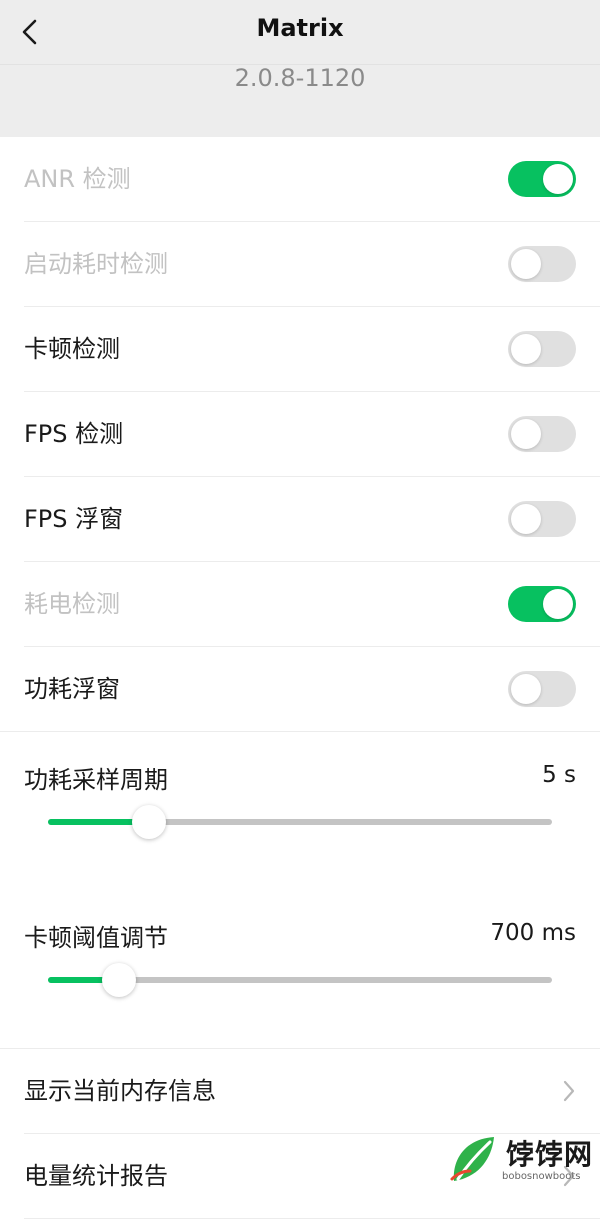 This screenshot has height=1219, width=600. I want to click on toggle-row-battery: 耗电检测, so click(312, 604).